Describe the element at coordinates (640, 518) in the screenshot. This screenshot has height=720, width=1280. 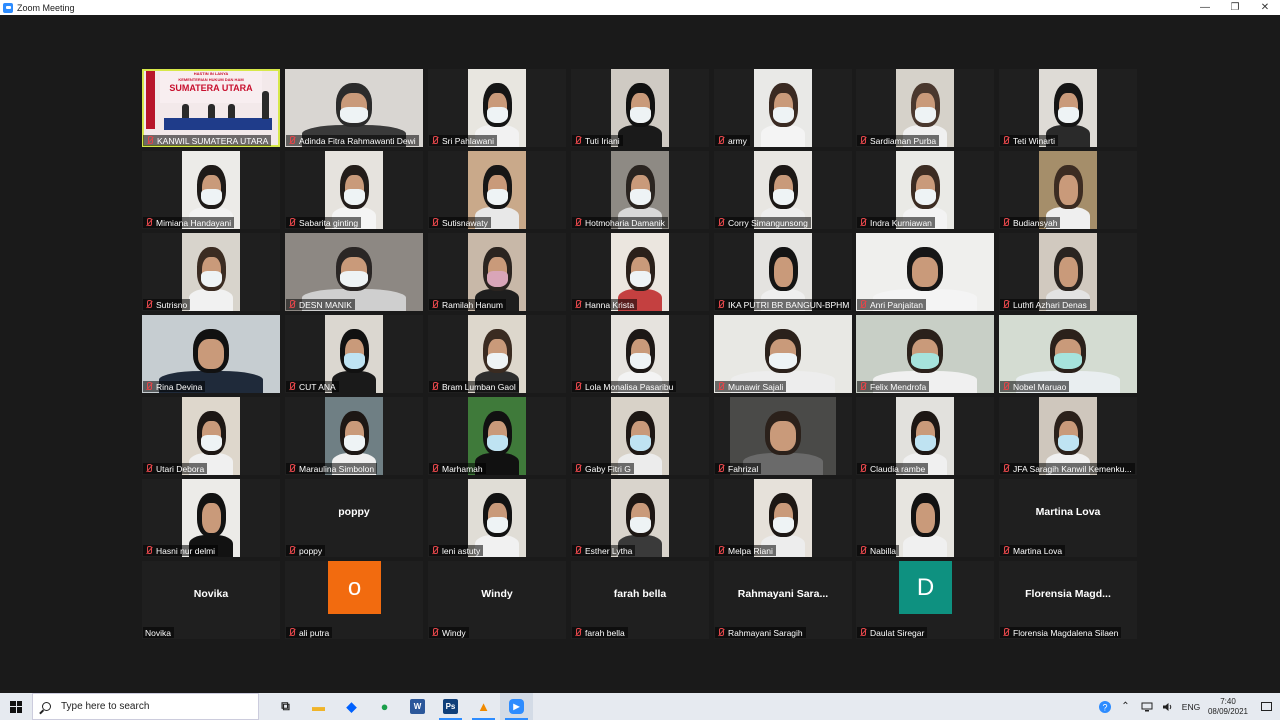
I see `participant-tile-esther-lytha: Esther Lytha` at that location.